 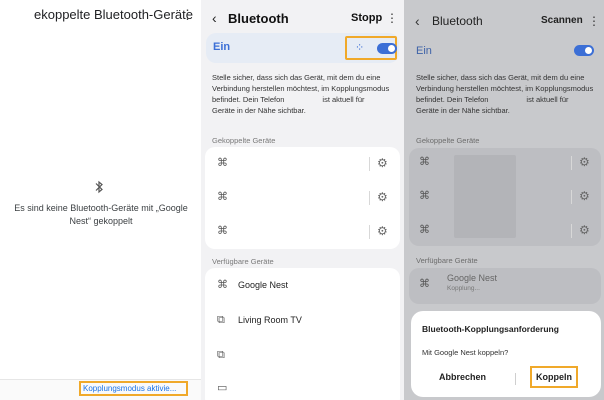 What do you see at coordinates (371, 48) in the screenshot?
I see `scanning-highlight: ⁘` at bounding box center [371, 48].